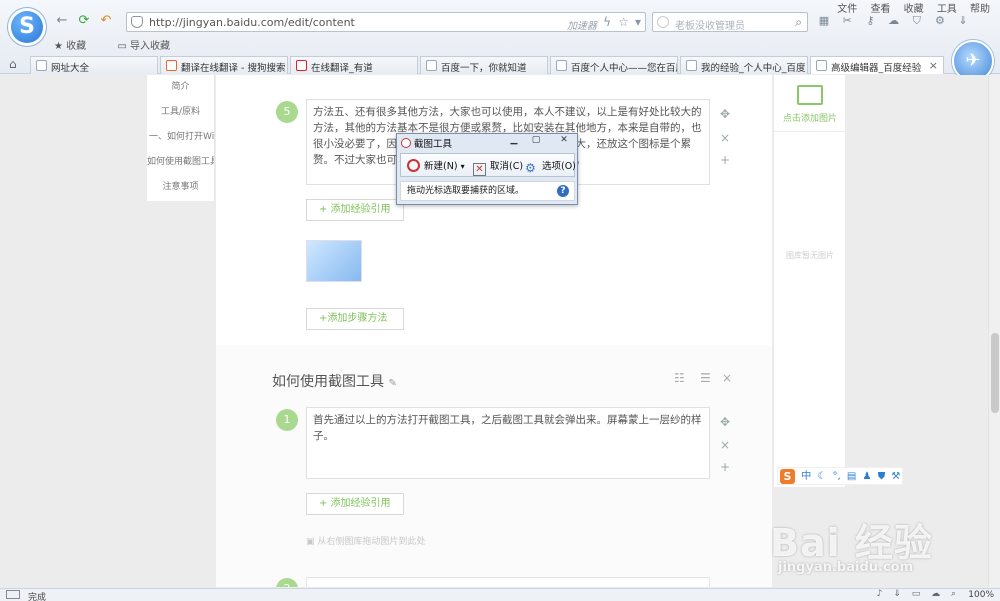 The width and height of the screenshot is (1000, 601). I want to click on accelerator-label: 加速器, so click(582, 24).